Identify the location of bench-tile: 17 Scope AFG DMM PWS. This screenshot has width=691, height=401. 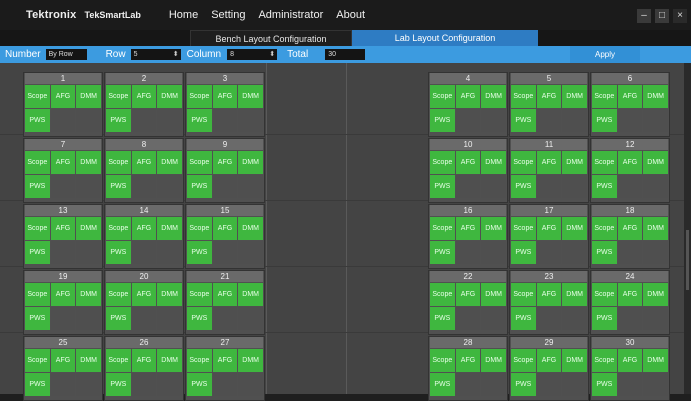
(549, 236).